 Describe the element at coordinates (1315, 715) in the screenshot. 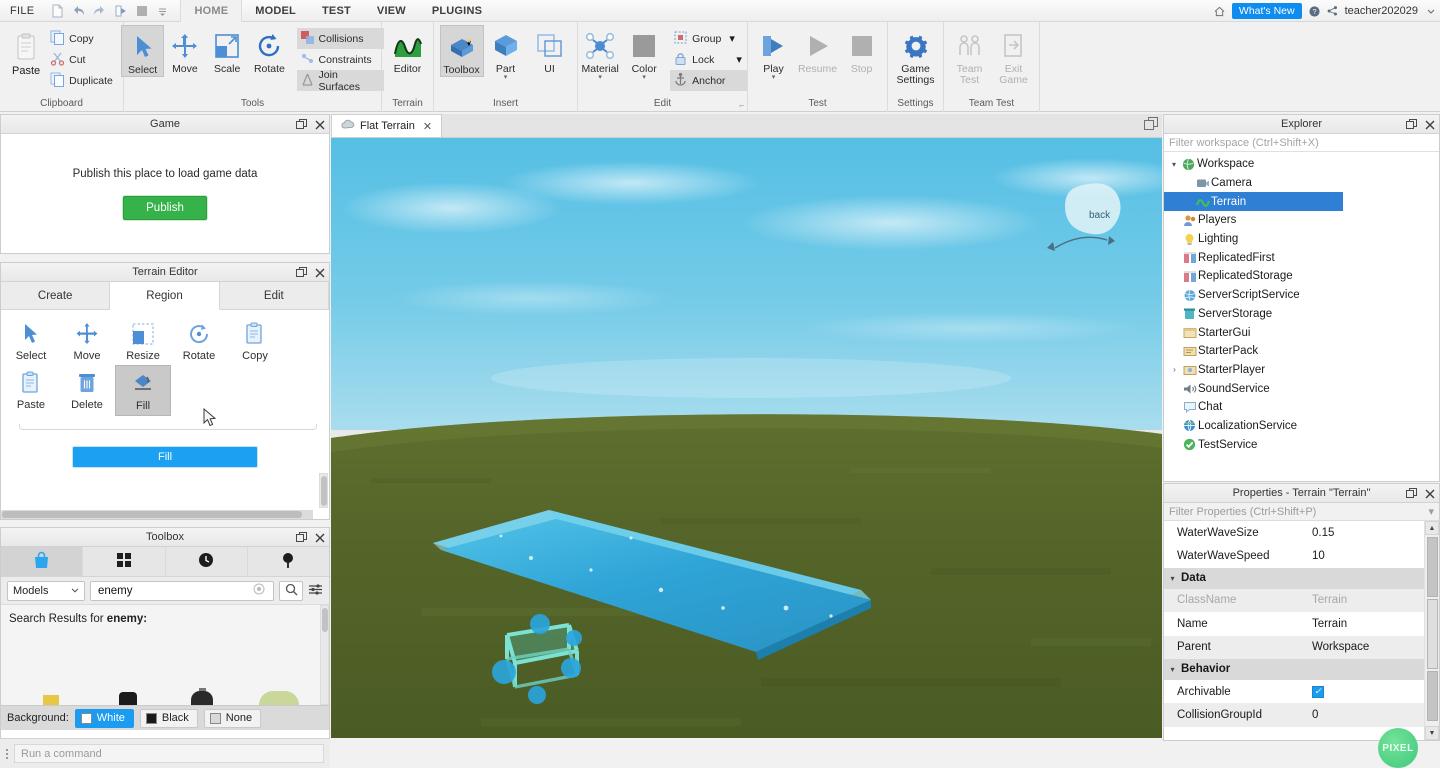

I see `property-value: 0` at that location.